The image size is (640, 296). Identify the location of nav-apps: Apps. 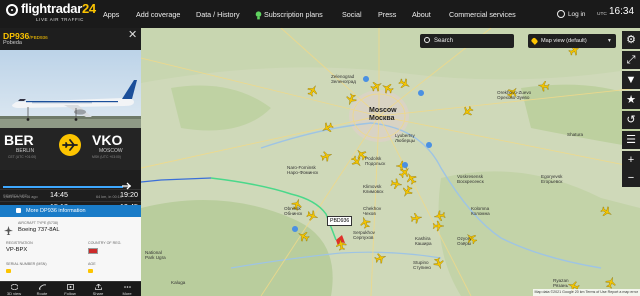
(111, 14).